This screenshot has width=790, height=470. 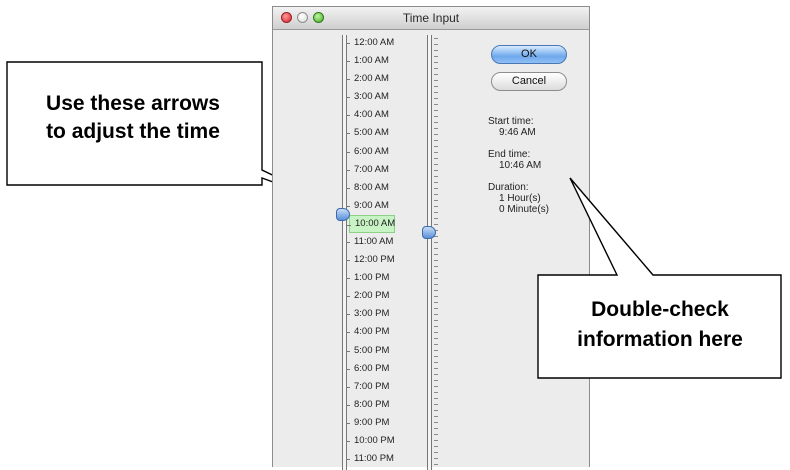 I want to click on time-label: 4:00 AM, so click(x=377, y=115).